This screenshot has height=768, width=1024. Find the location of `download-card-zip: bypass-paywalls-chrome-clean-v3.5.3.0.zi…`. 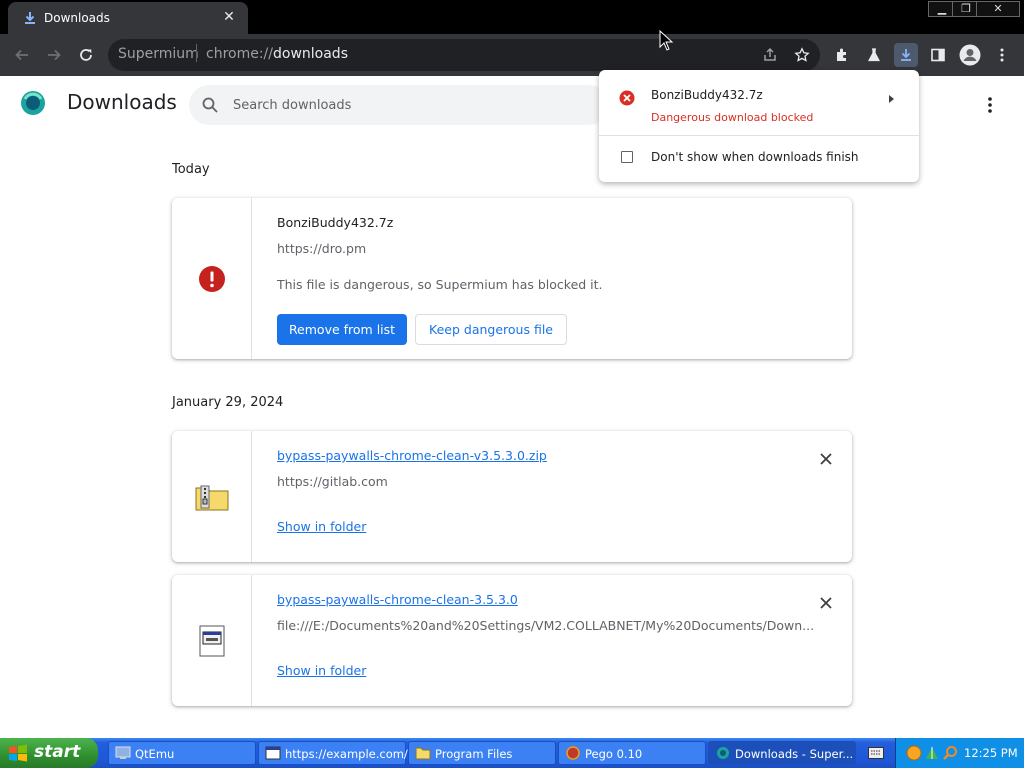

download-card-zip: bypass-paywalls-chrome-clean-v3.5.3.0.zi… is located at coordinates (512, 496).